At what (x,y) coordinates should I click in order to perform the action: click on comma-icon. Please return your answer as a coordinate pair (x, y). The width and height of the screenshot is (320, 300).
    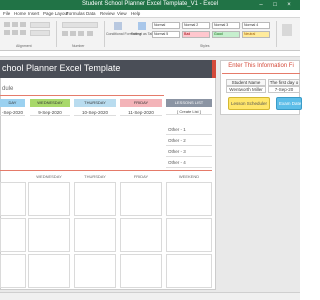
    Looking at the image, I should click on (81, 33).